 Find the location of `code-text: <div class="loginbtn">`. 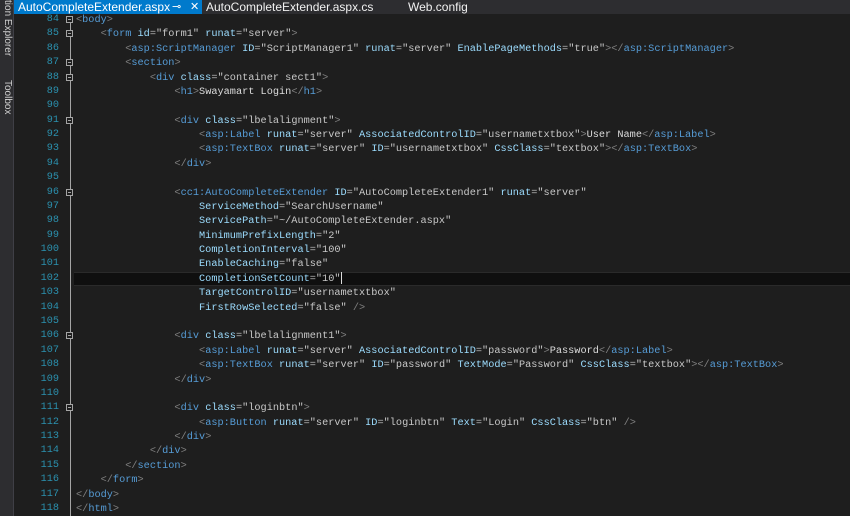

code-text: <div class="loginbtn"> is located at coordinates (192, 408).